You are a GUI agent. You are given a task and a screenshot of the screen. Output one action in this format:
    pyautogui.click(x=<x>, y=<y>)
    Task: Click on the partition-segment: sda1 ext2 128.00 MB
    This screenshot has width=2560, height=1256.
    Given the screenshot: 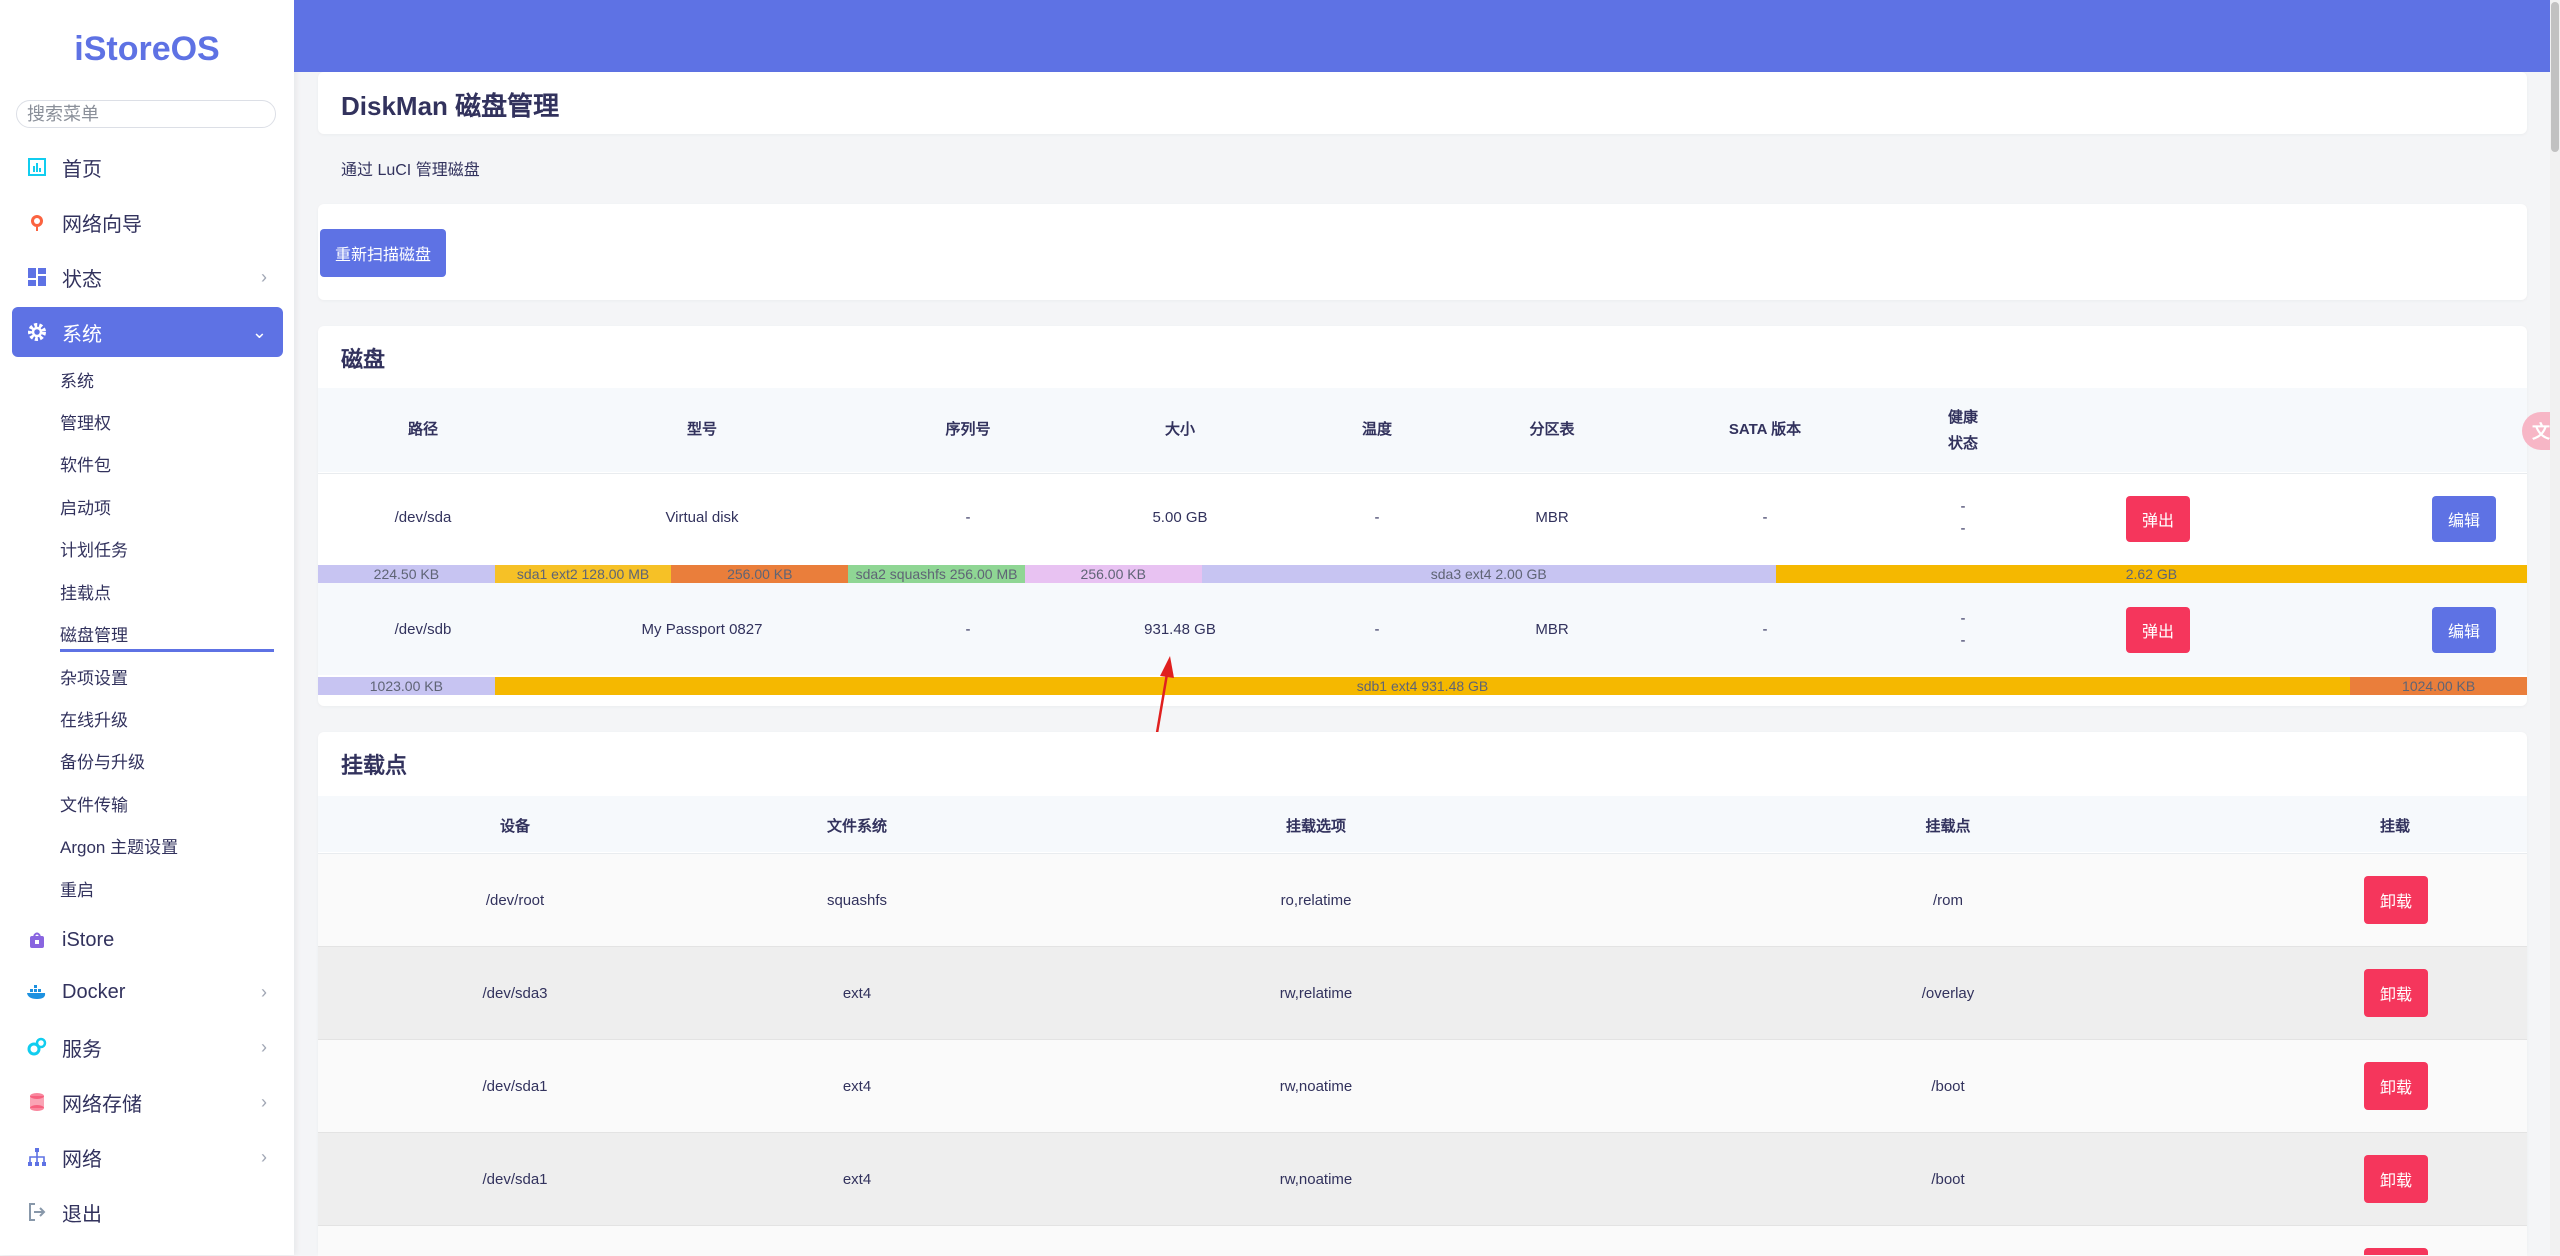 What is the action you would take?
    pyautogui.click(x=583, y=574)
    